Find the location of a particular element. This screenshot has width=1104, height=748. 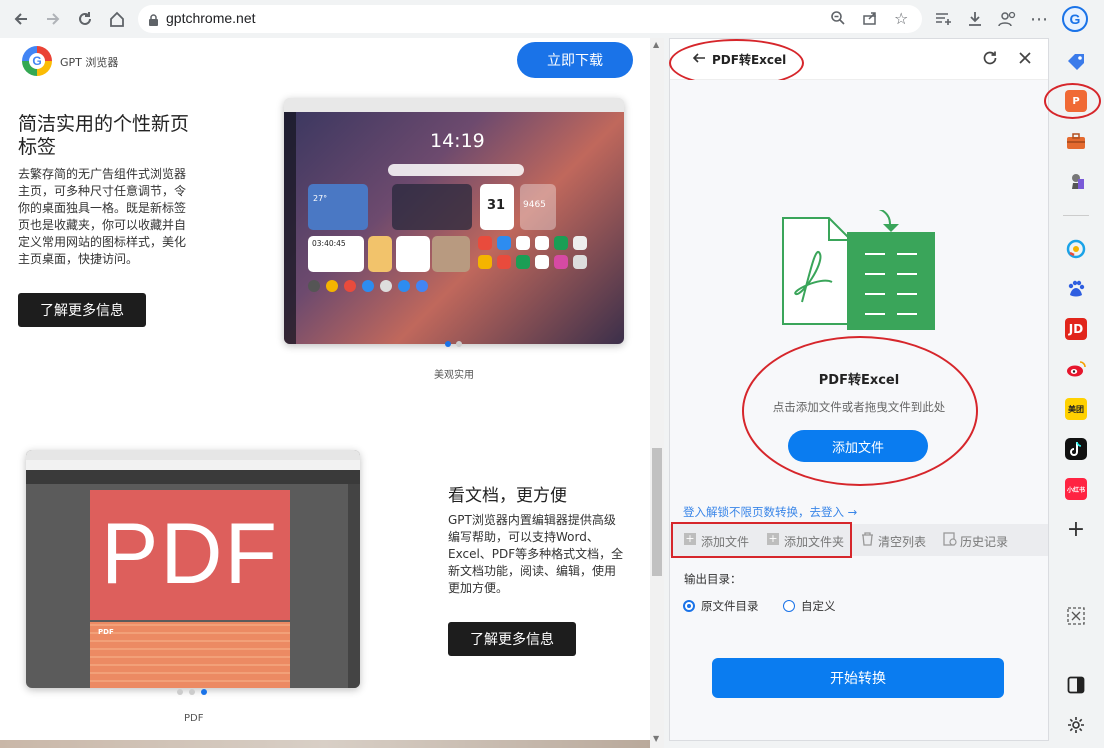

desc-line: 你的桌面独具一格。既是新标签 is located at coordinates (102, 208).